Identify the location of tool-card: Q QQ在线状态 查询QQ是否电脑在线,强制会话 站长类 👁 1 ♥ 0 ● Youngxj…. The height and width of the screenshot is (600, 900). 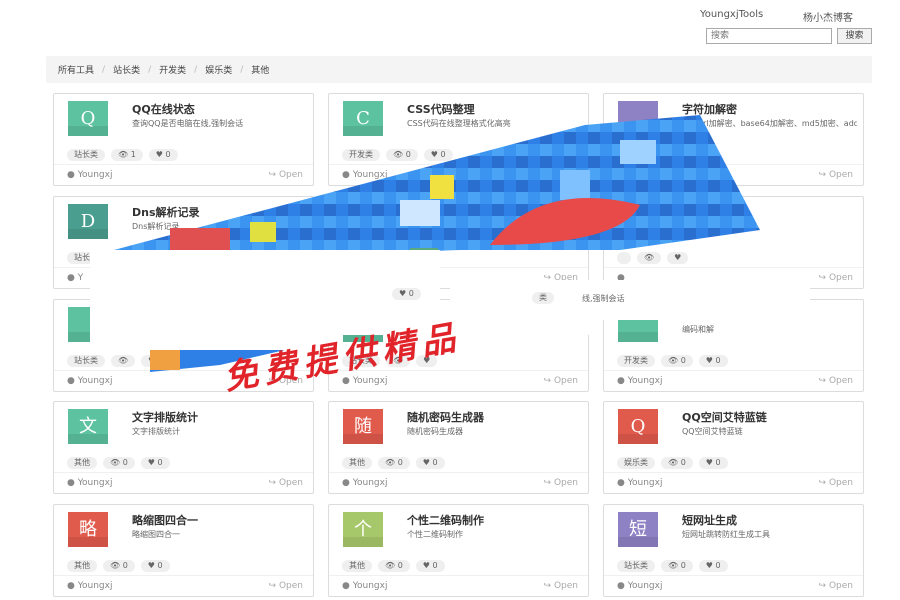
(183, 139).